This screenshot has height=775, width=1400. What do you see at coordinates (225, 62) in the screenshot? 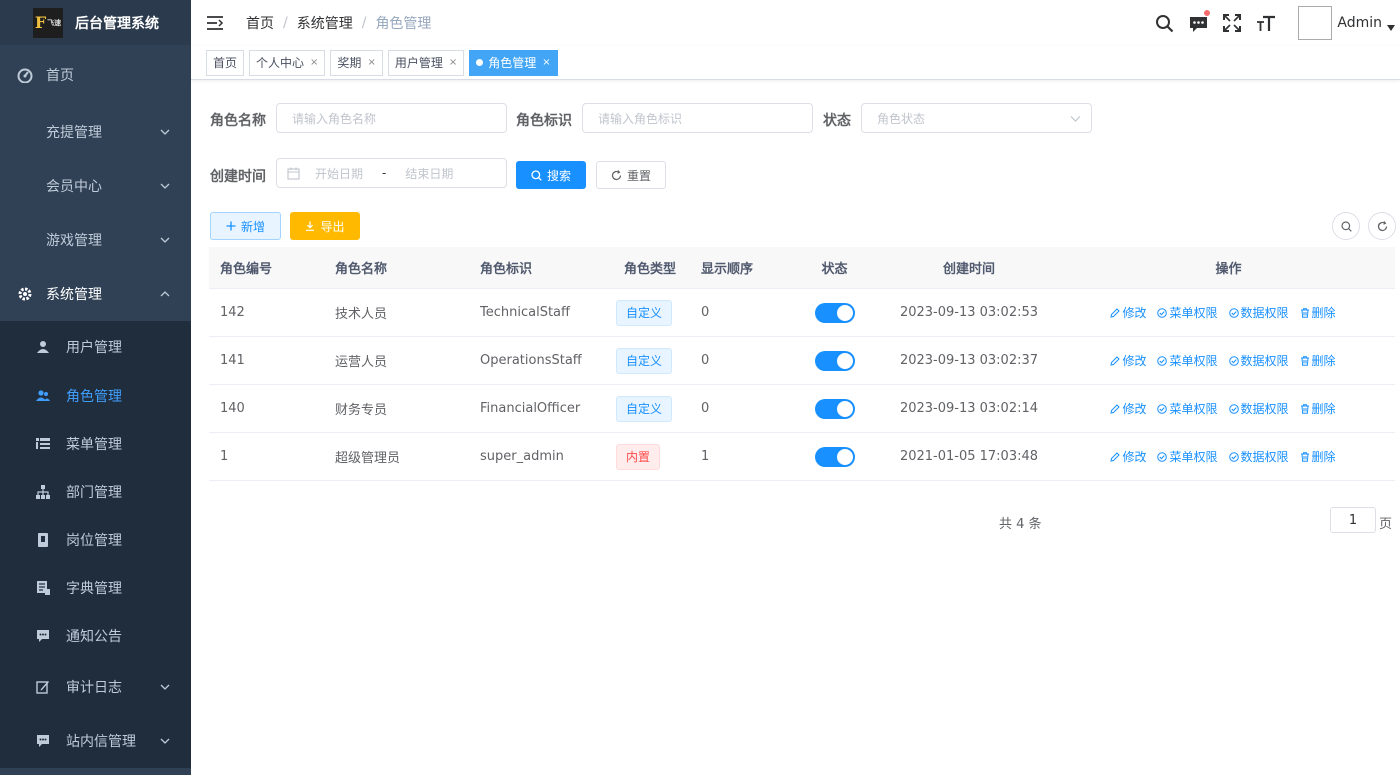
I see `tag-home: 首页` at bounding box center [225, 62].